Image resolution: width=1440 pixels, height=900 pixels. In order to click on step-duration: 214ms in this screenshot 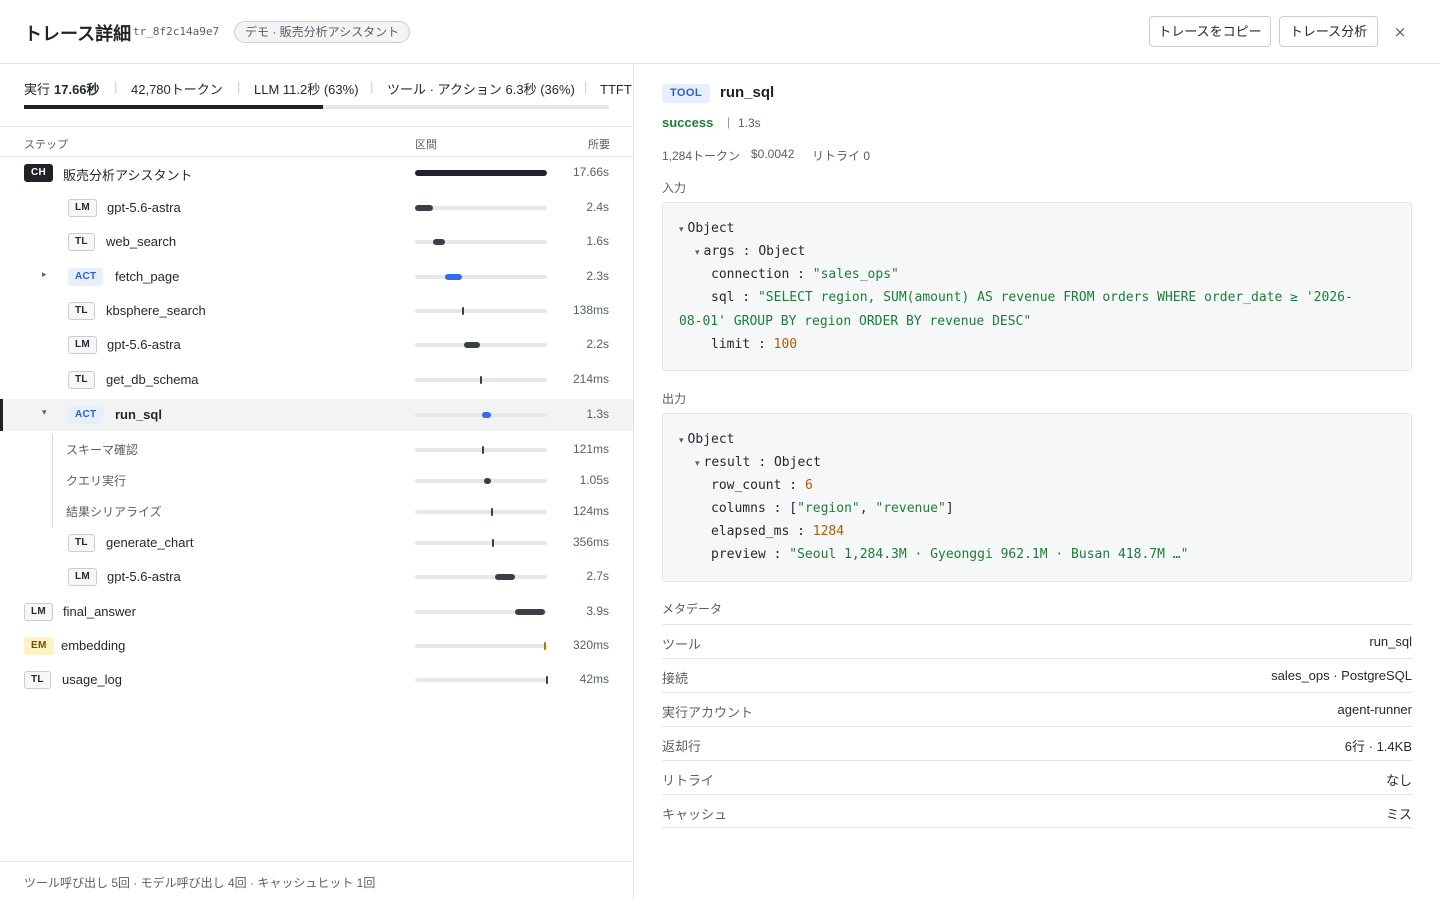, I will do `click(590, 379)`.